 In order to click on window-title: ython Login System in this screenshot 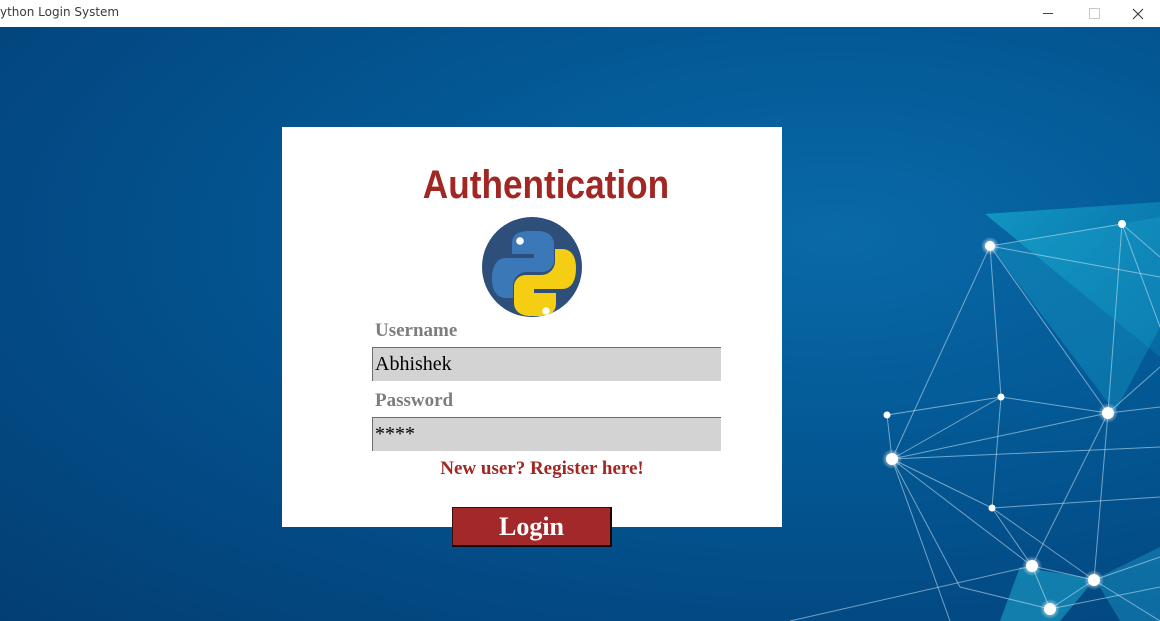, I will do `click(60, 12)`.